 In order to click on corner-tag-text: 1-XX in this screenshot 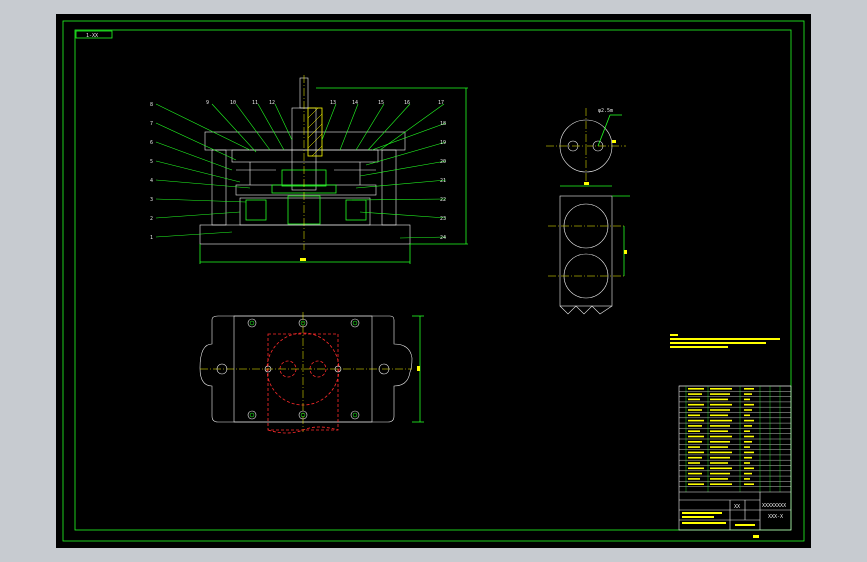, I will do `click(92, 36)`.